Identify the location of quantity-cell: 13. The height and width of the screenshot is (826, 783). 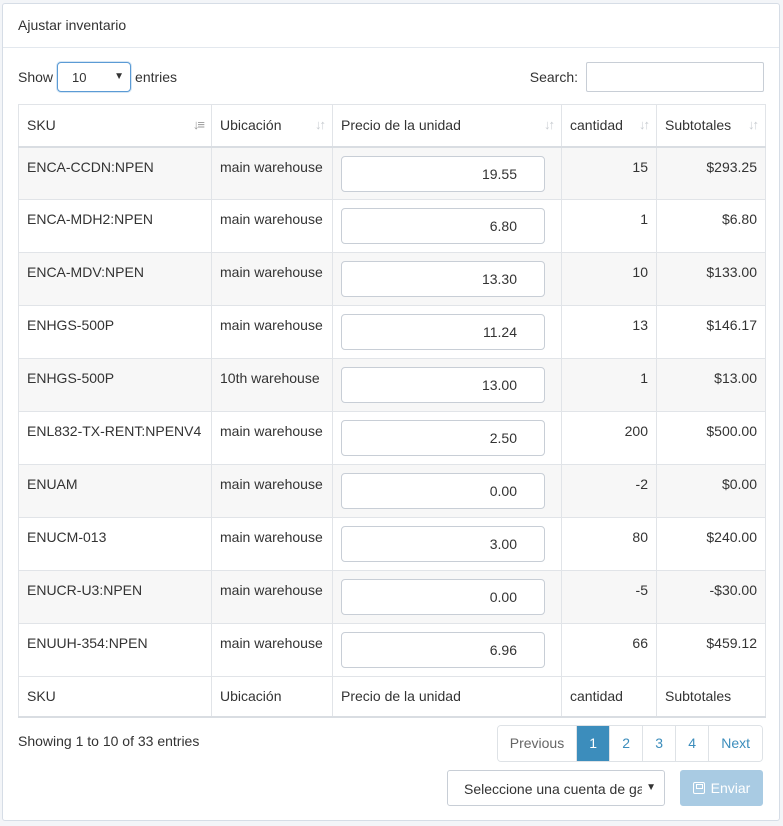
(609, 332).